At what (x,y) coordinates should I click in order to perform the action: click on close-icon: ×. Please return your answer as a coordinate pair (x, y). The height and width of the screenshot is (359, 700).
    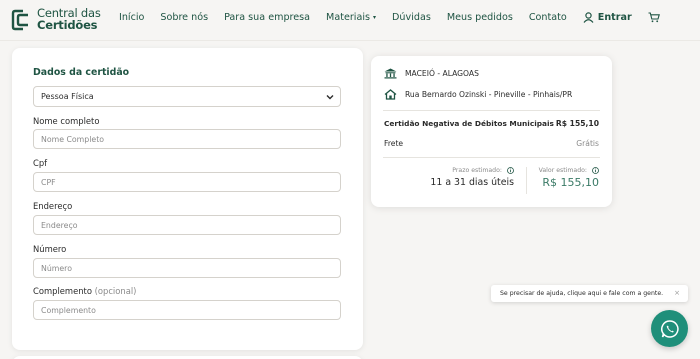
    Looking at the image, I should click on (677, 293).